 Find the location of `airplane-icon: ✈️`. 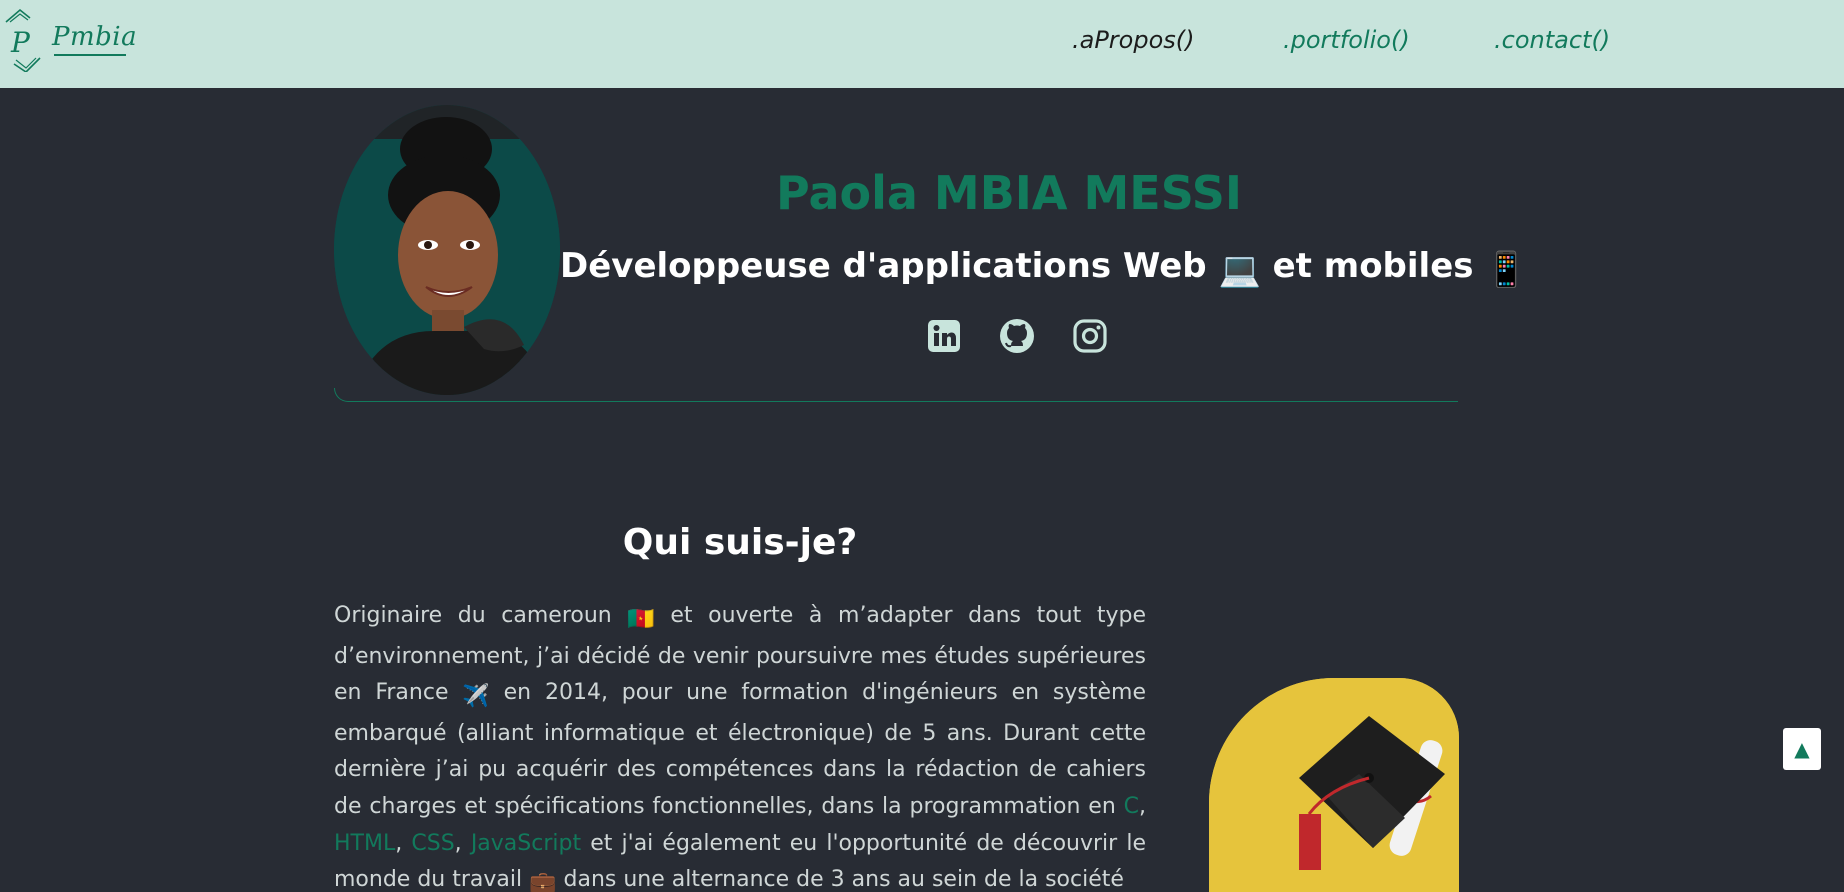

airplane-icon: ✈️ is located at coordinates (476, 697).